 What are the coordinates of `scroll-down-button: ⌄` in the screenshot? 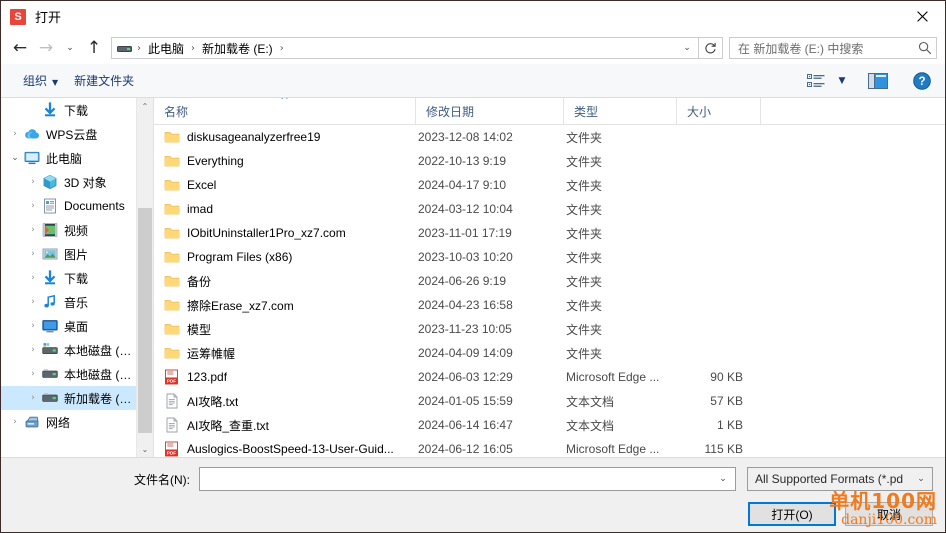 It's located at (145, 449).